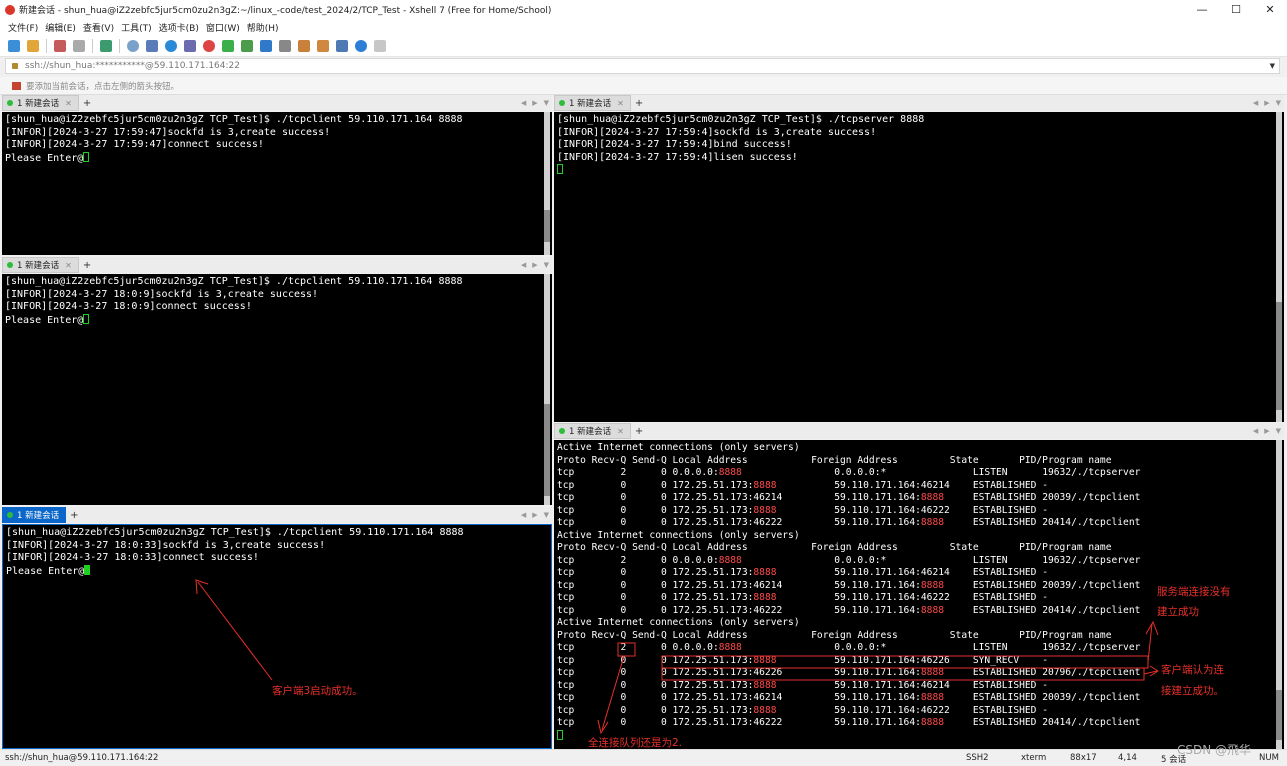 The image size is (1287, 766). What do you see at coordinates (977, 758) in the screenshot?
I see `status-protocol: SSH2` at bounding box center [977, 758].